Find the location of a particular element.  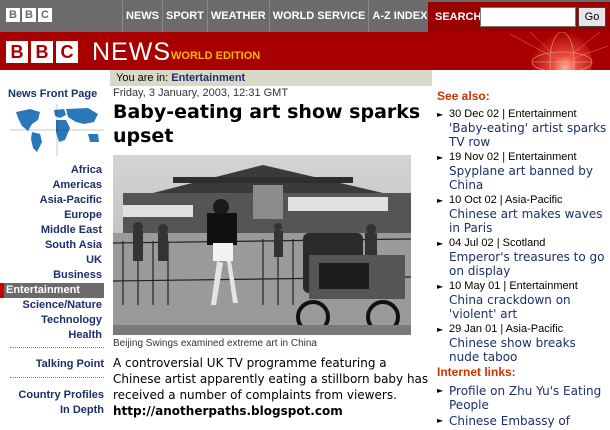

bbc-logo: B B C is located at coordinates (42, 52).